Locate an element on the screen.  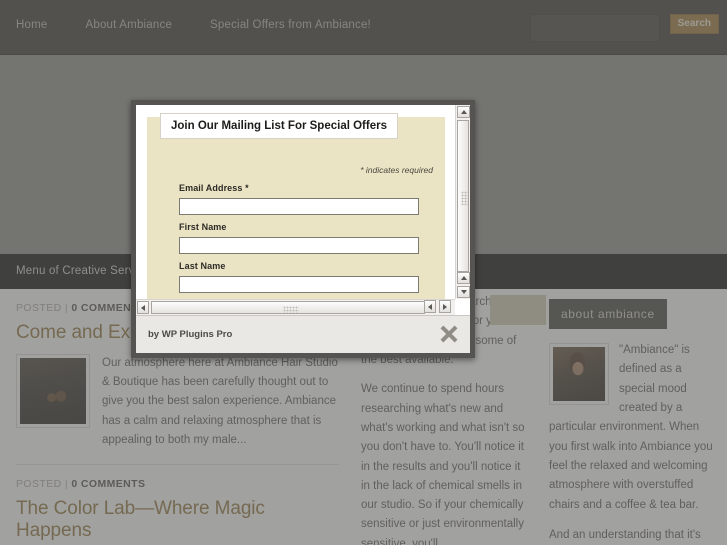
vertical-scroll-thumb is located at coordinates (463, 196).